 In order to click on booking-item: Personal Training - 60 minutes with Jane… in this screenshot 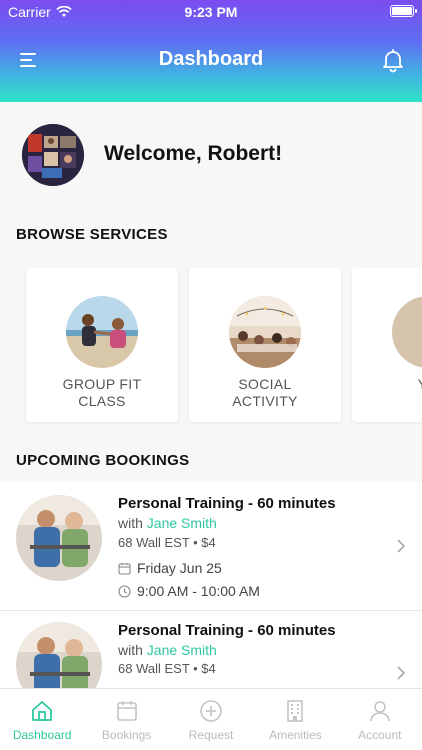, I will do `click(211, 659)`.